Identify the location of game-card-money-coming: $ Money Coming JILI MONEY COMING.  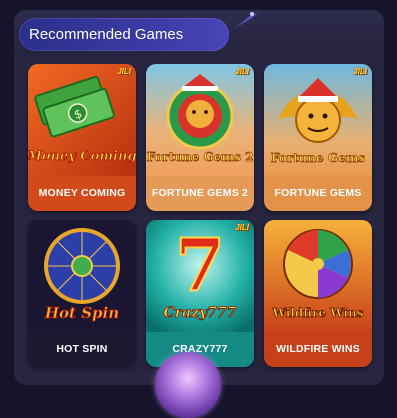
(82, 137).